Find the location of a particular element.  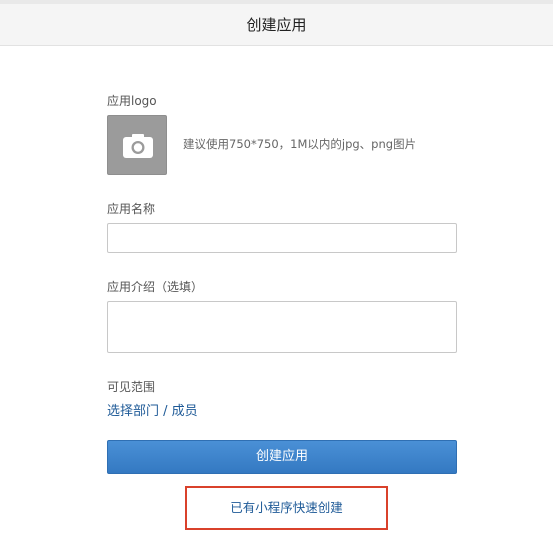

create-app-button: 创建应用 is located at coordinates (282, 457).